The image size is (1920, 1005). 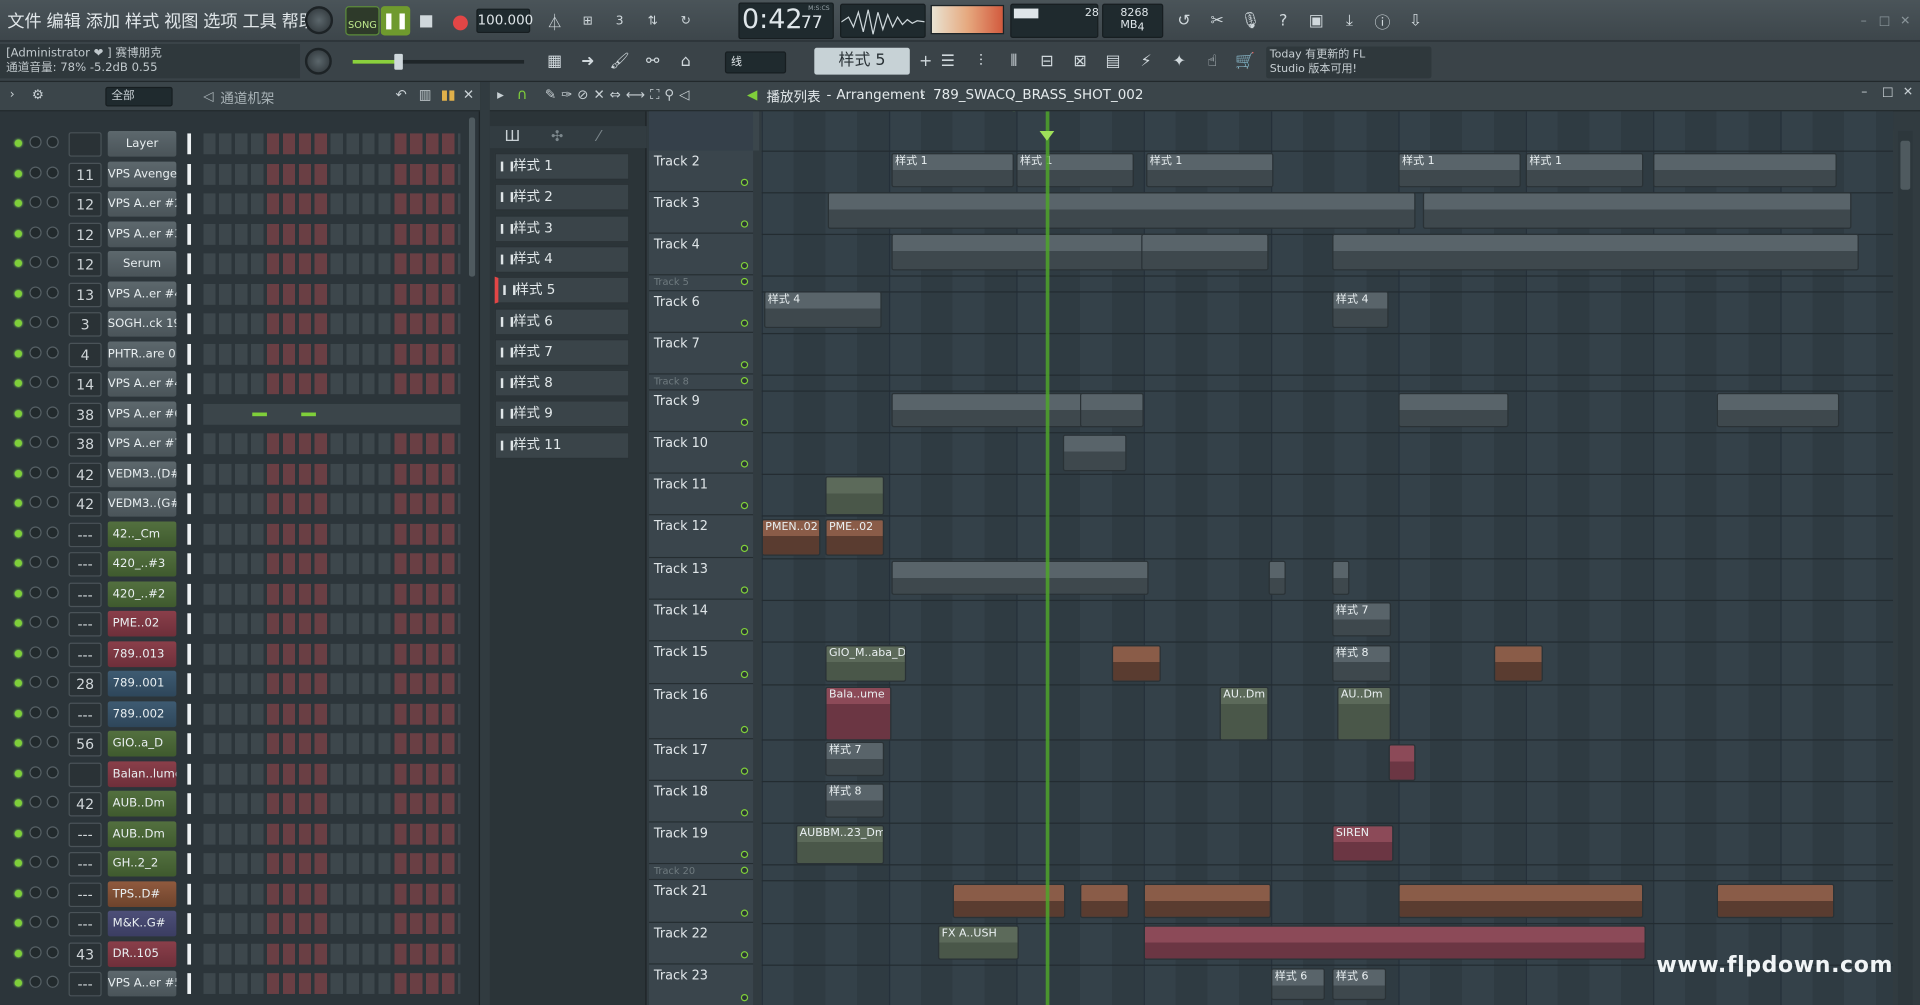 What do you see at coordinates (562, 259) in the screenshot?
I see `pattern-item: 样式 4` at bounding box center [562, 259].